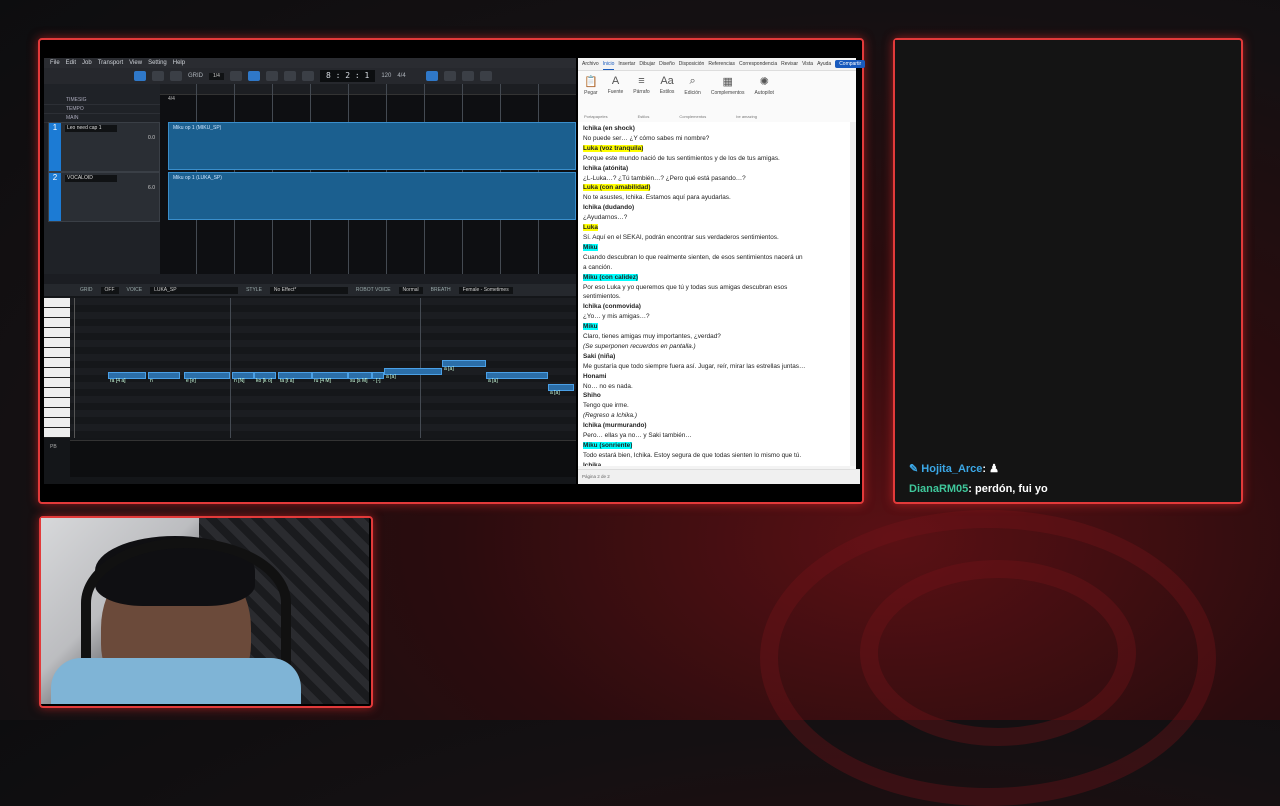 The image size is (1280, 806). What do you see at coordinates (410, 290) in the screenshot?
I see `robot-voice-select: Normal` at bounding box center [410, 290].